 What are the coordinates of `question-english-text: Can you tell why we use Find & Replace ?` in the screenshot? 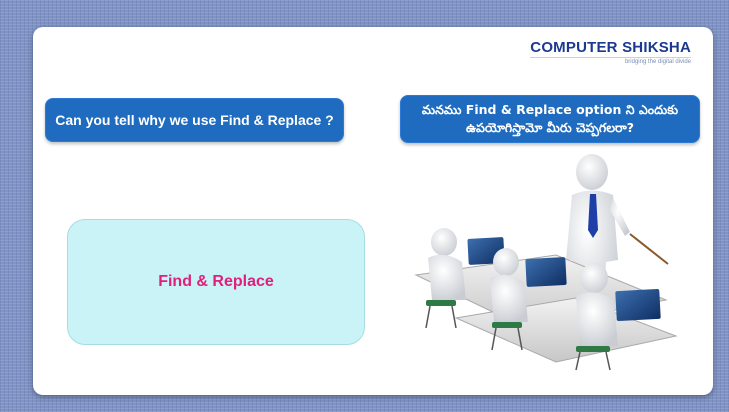 It's located at (194, 120).